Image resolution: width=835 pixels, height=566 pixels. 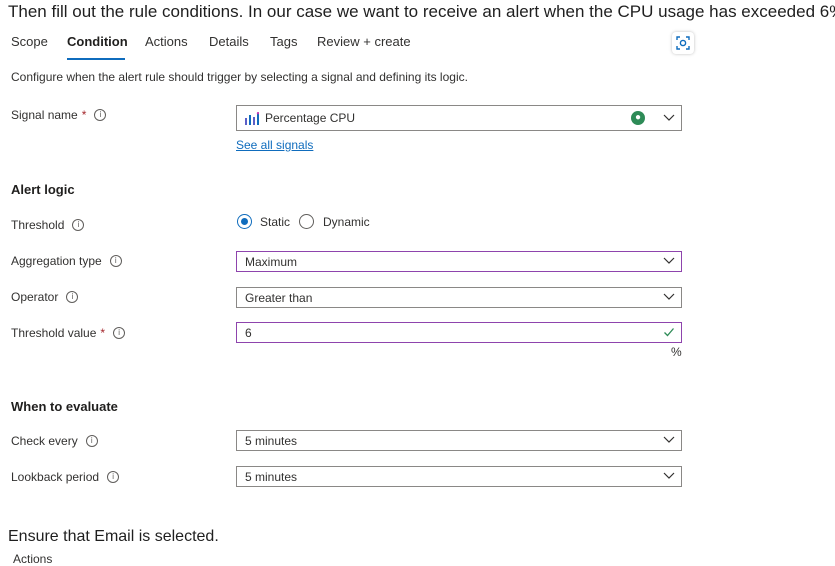 What do you see at coordinates (248, 333) in the screenshot?
I see `threshold-value-text: 6` at bounding box center [248, 333].